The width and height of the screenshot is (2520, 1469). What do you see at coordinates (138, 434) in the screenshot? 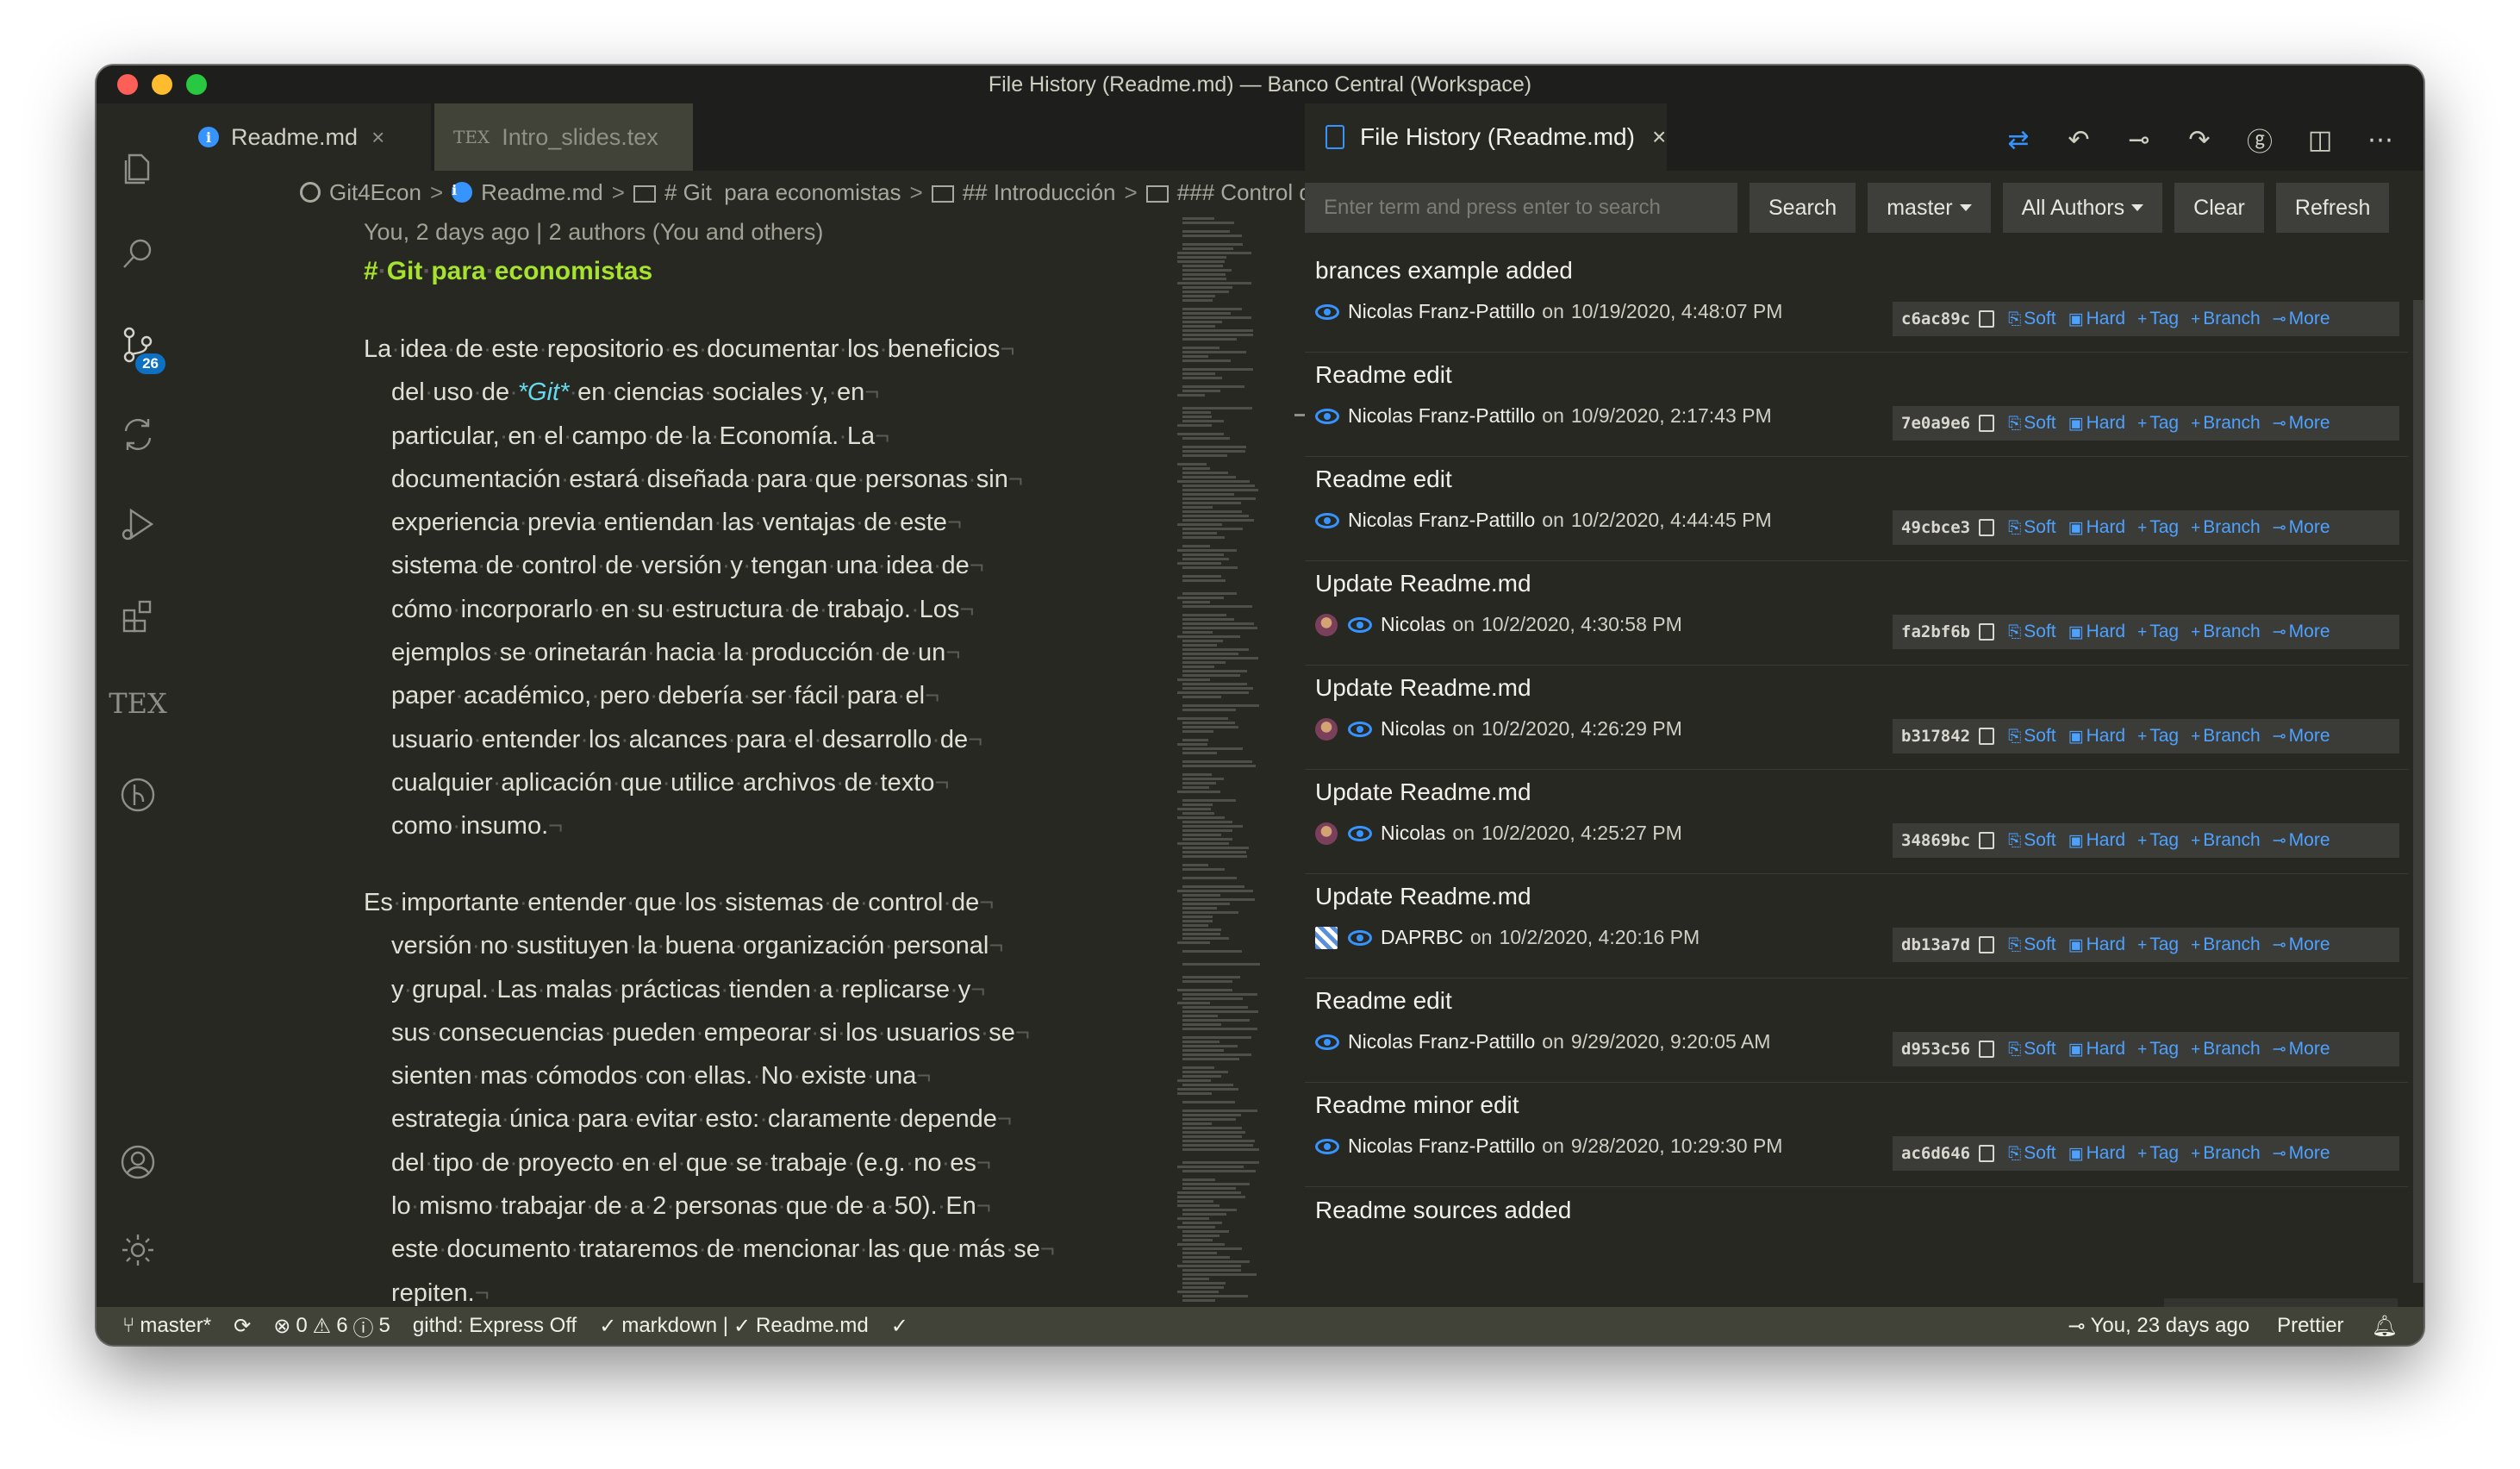
I see `git-sync-icon` at bounding box center [138, 434].